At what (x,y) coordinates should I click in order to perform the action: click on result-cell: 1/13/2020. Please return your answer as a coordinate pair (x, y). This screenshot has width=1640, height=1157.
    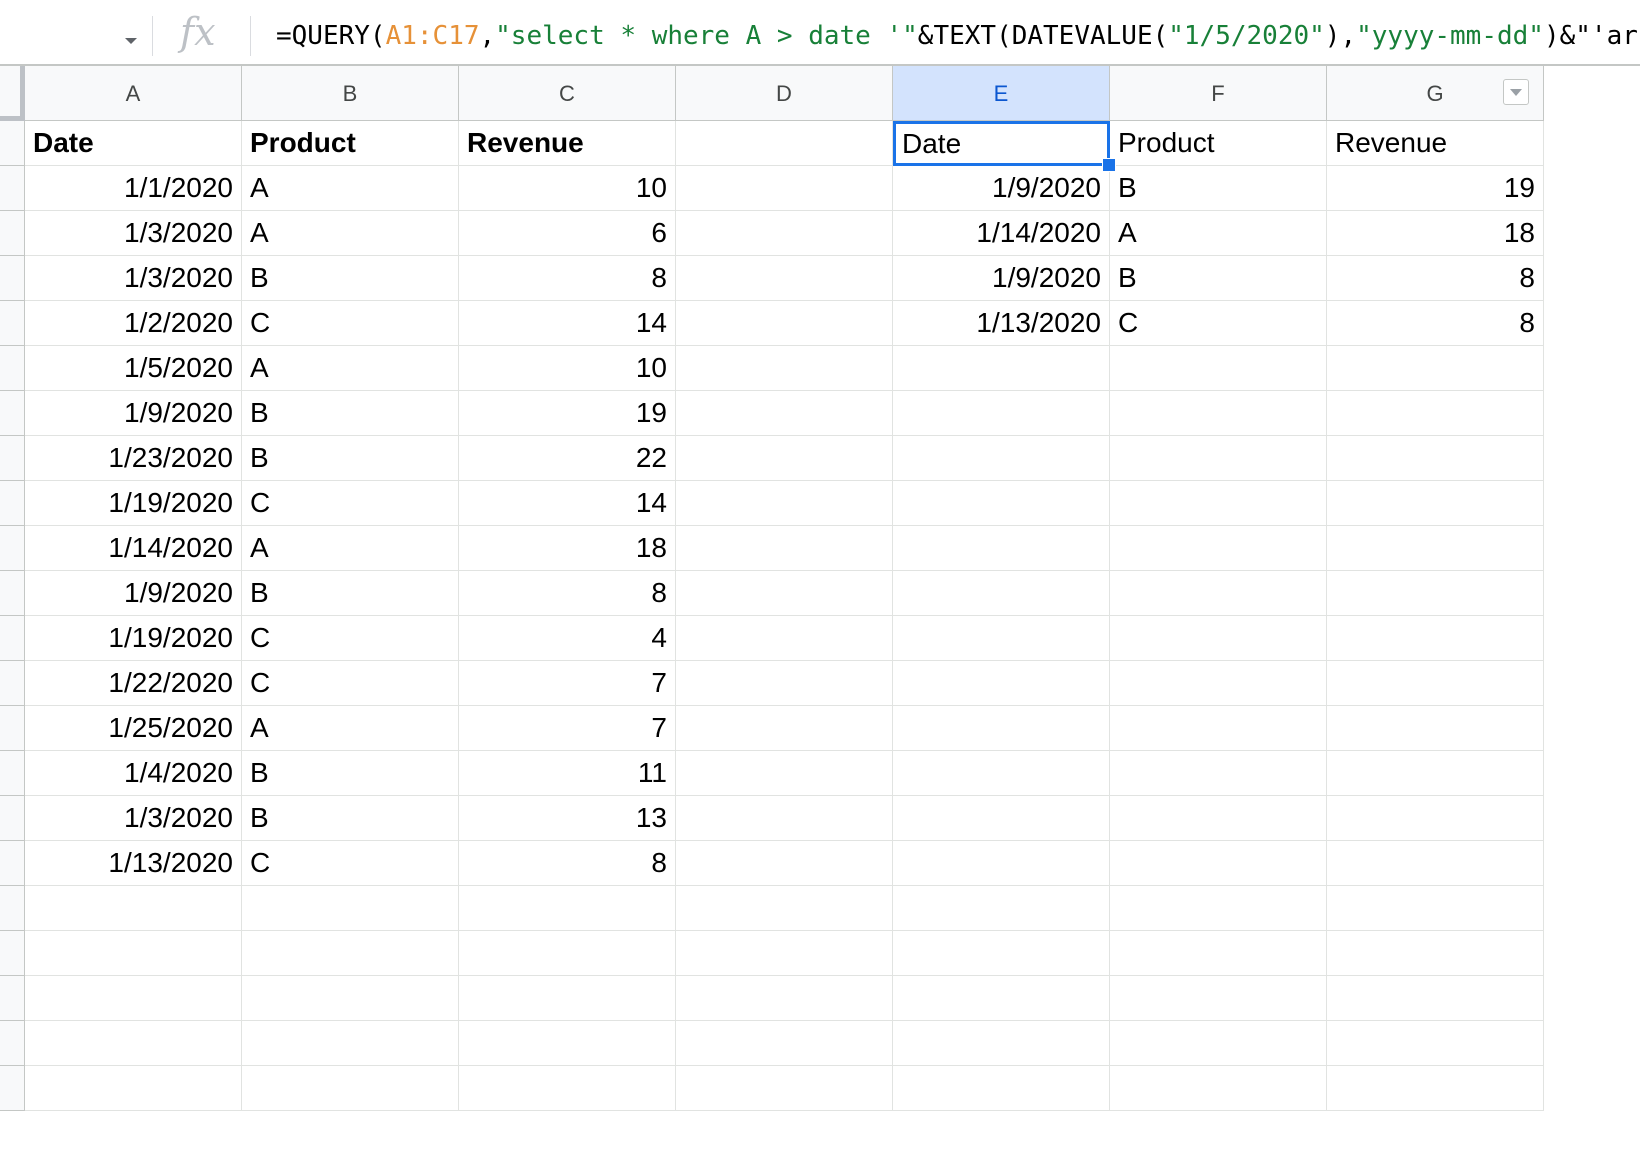
    Looking at the image, I should click on (1001, 323).